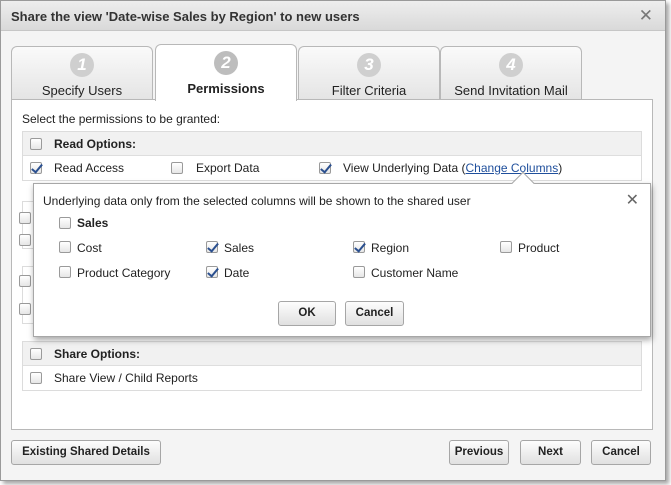 This screenshot has width=671, height=485. Describe the element at coordinates (226, 88) in the screenshot. I see `tab-label: Permissions` at that location.